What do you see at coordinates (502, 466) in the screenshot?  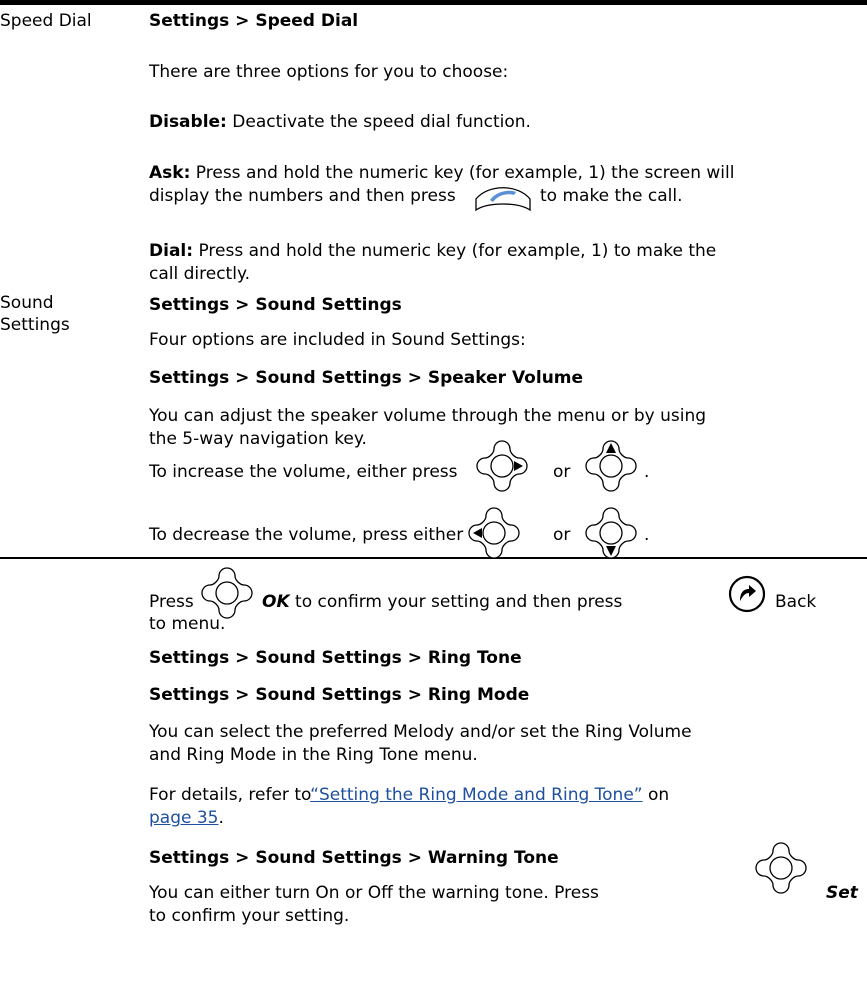 I see `nav-right-icon` at bounding box center [502, 466].